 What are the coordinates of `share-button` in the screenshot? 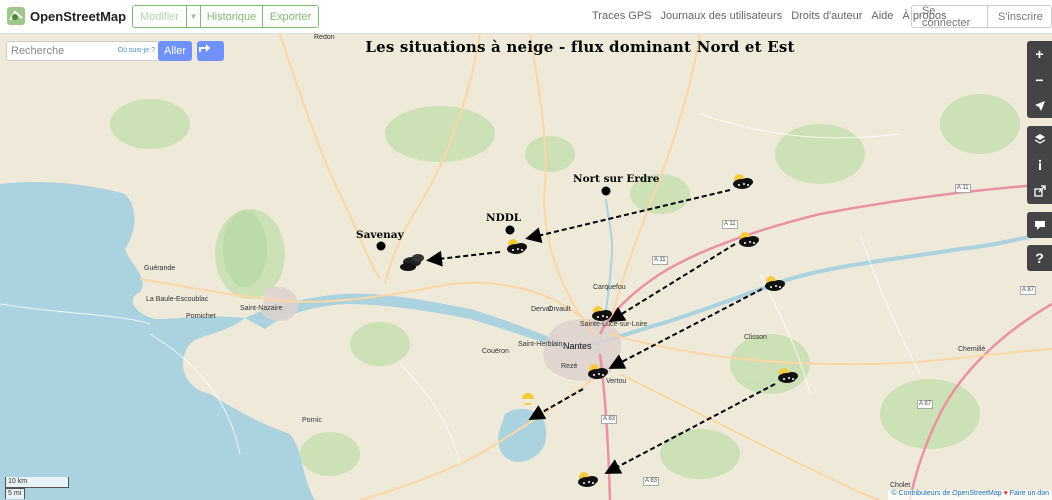 It's located at (1039, 191).